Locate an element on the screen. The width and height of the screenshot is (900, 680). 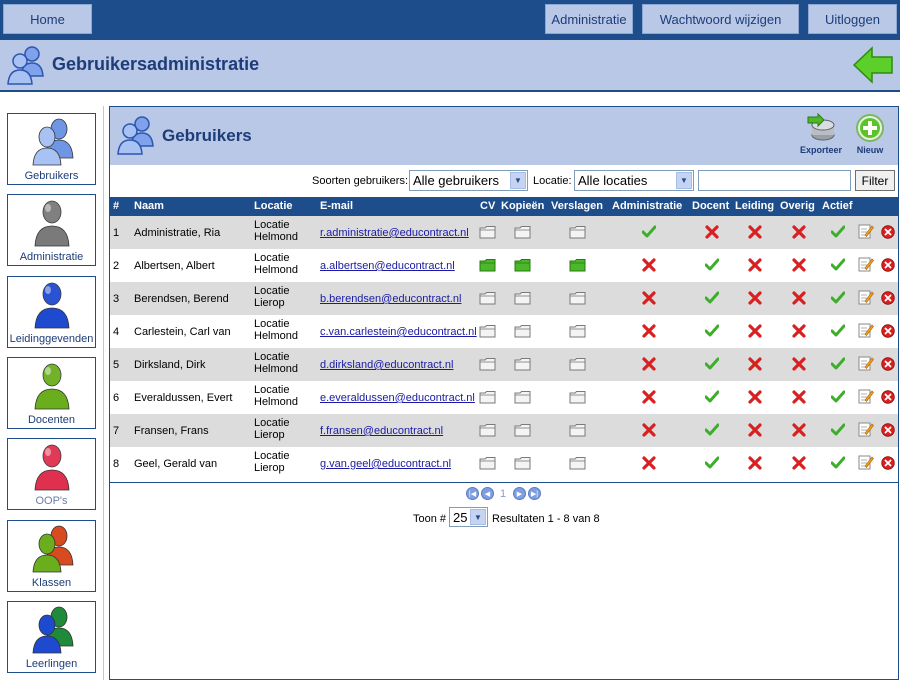
column-header-actief: Actief is located at coordinates (837, 206).